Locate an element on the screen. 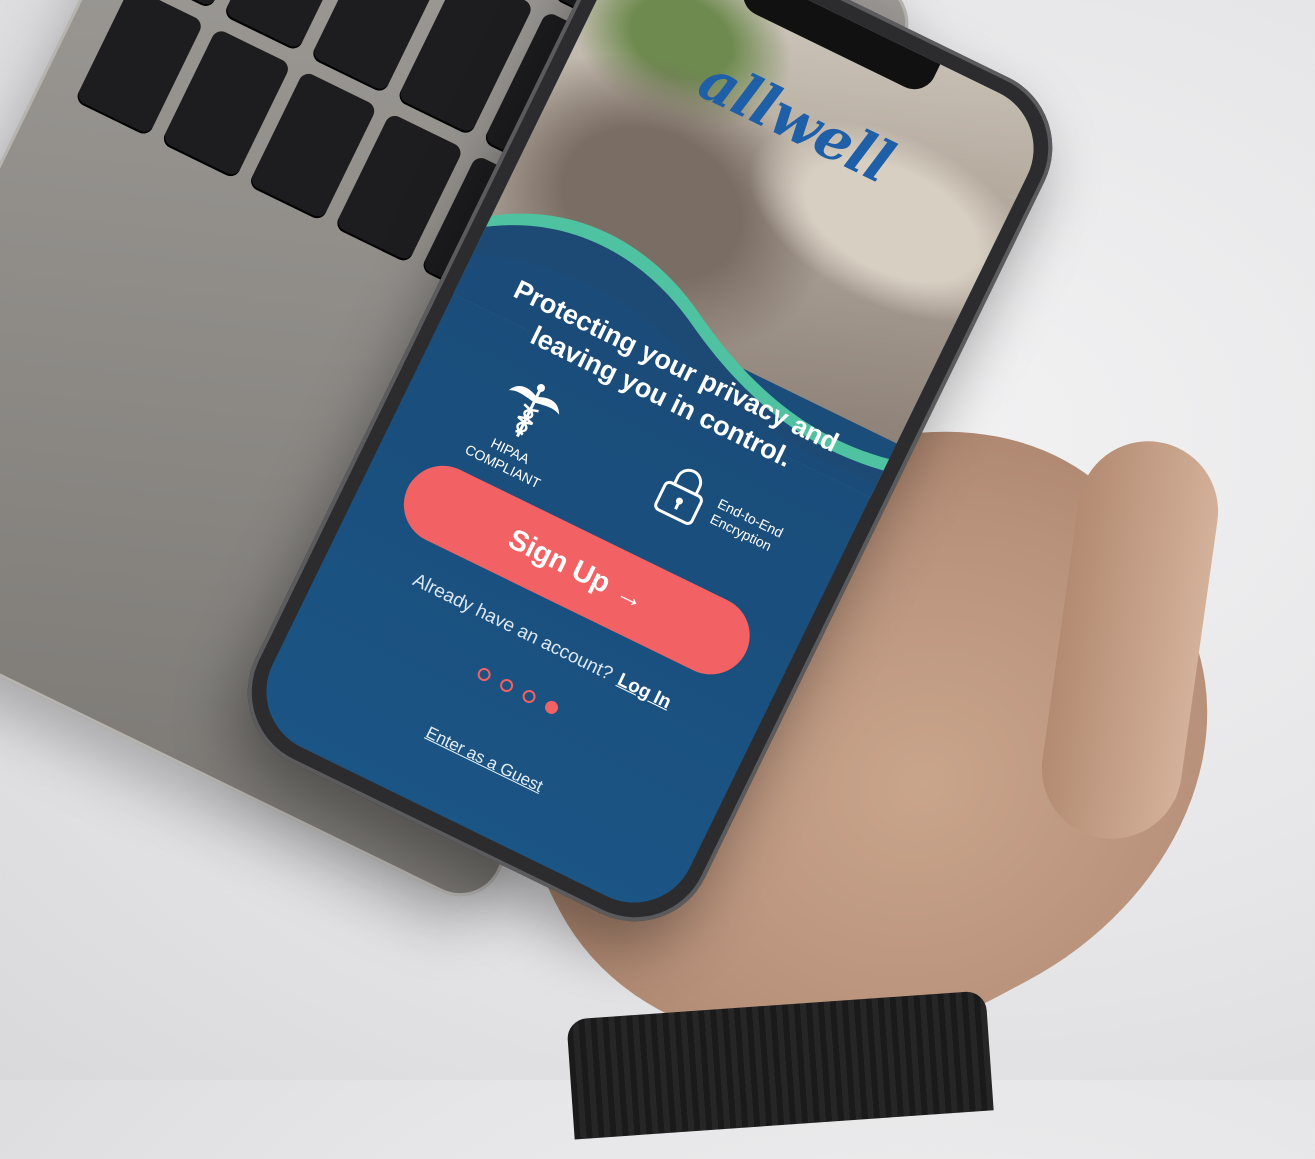 The image size is (1315, 1159). page-dot-active is located at coordinates (551, 707).